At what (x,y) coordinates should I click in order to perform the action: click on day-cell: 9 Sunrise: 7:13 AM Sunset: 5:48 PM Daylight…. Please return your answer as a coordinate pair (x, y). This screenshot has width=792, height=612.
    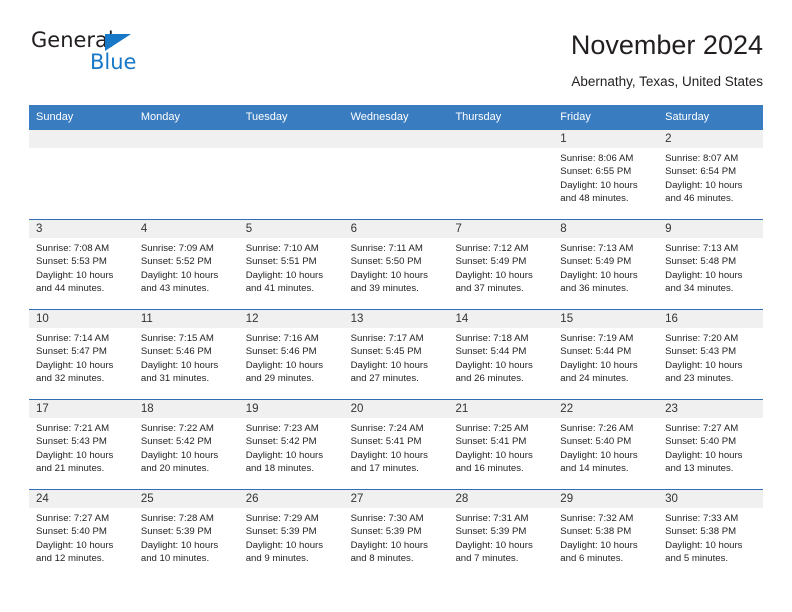
    Looking at the image, I should click on (711, 264).